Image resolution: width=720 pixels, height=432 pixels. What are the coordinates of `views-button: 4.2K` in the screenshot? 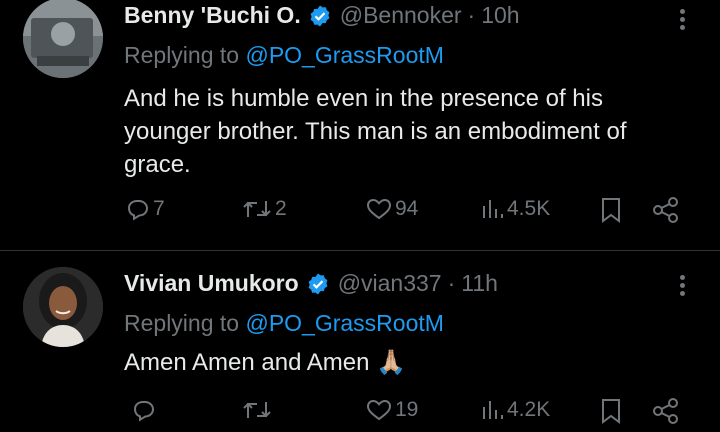 It's located at (515, 410).